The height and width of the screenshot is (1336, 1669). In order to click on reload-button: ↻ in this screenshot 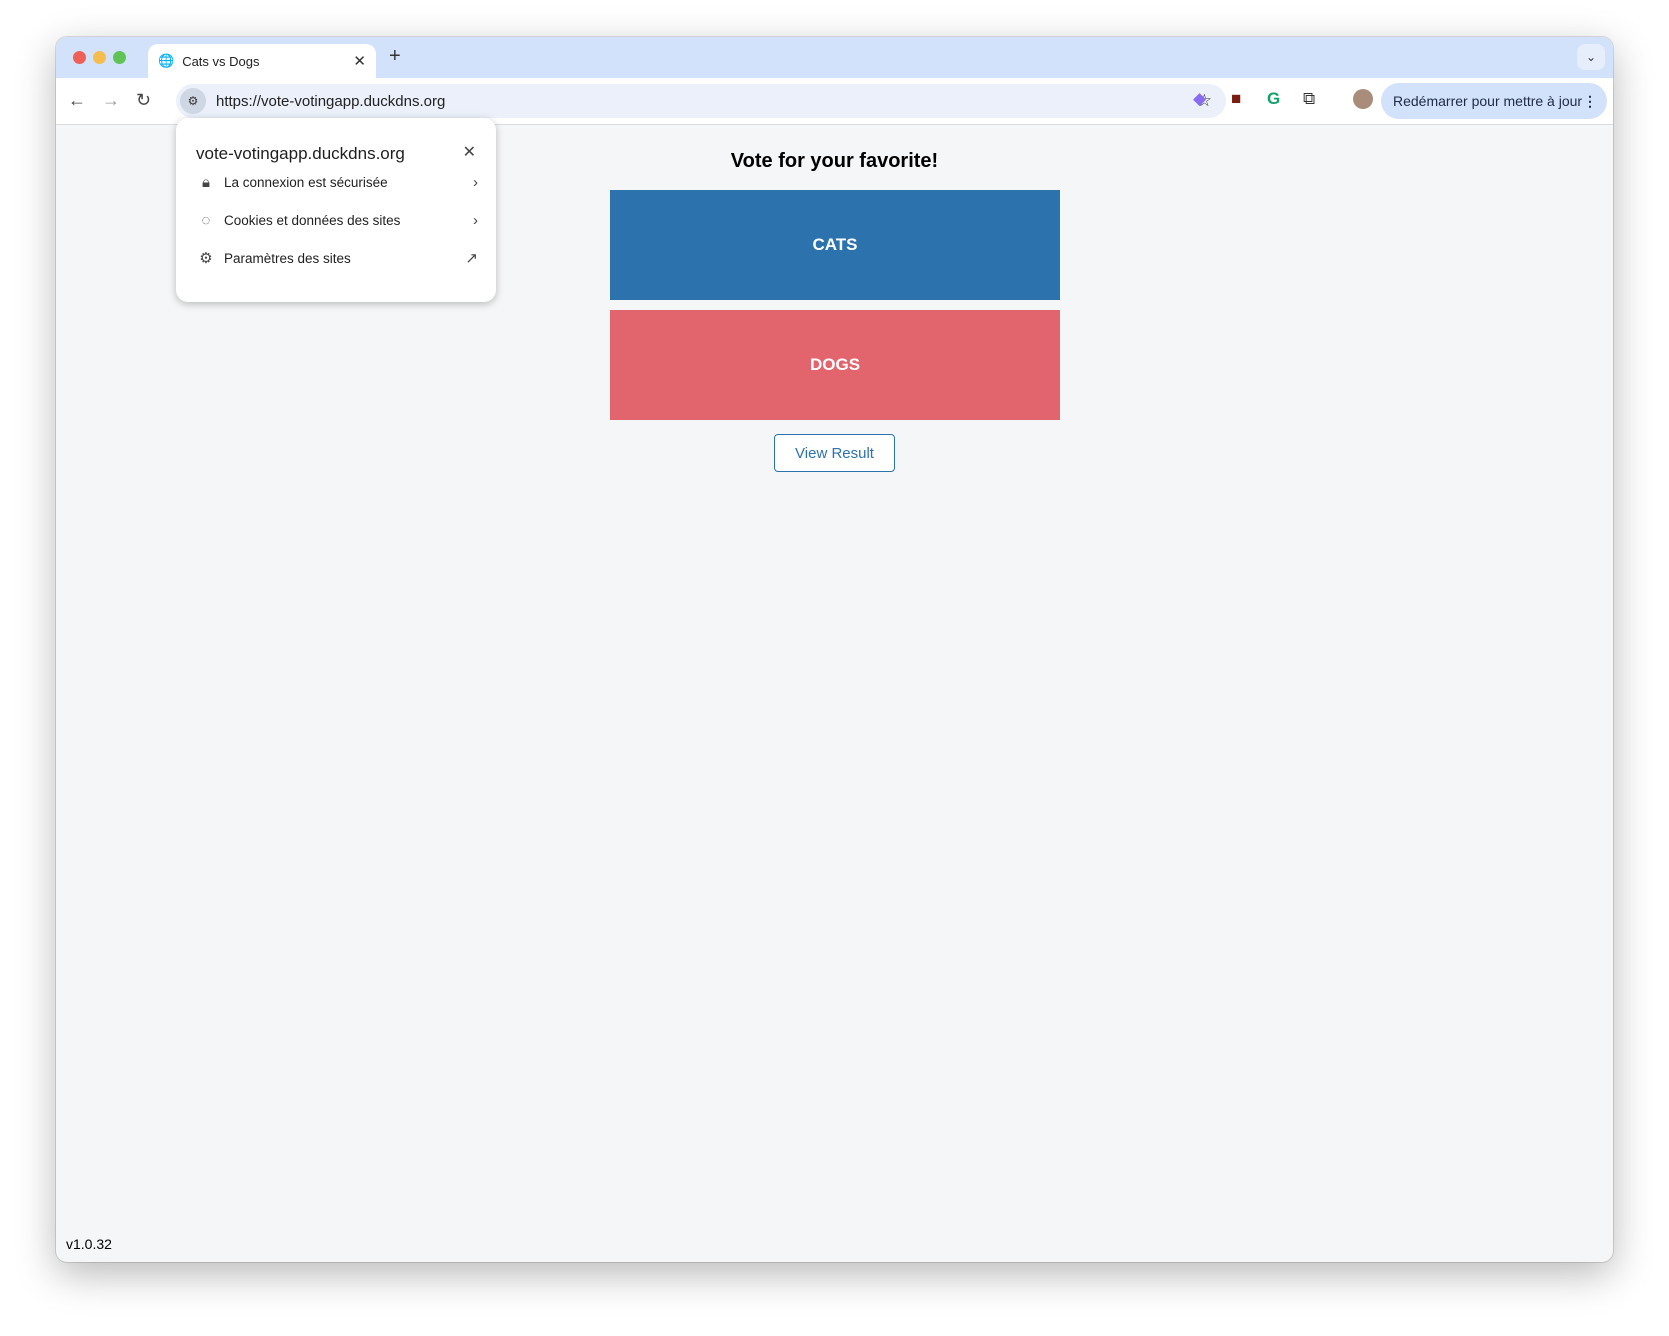, I will do `click(143, 100)`.